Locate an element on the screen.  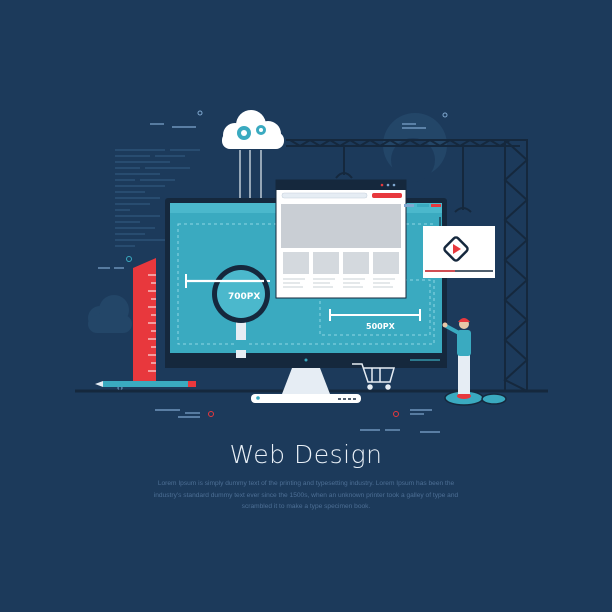
height-label: 500PX is located at coordinates (381, 326).